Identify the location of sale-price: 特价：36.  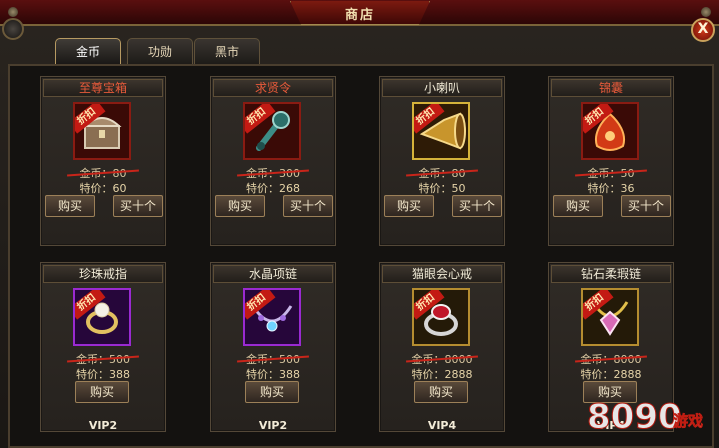
(611, 188).